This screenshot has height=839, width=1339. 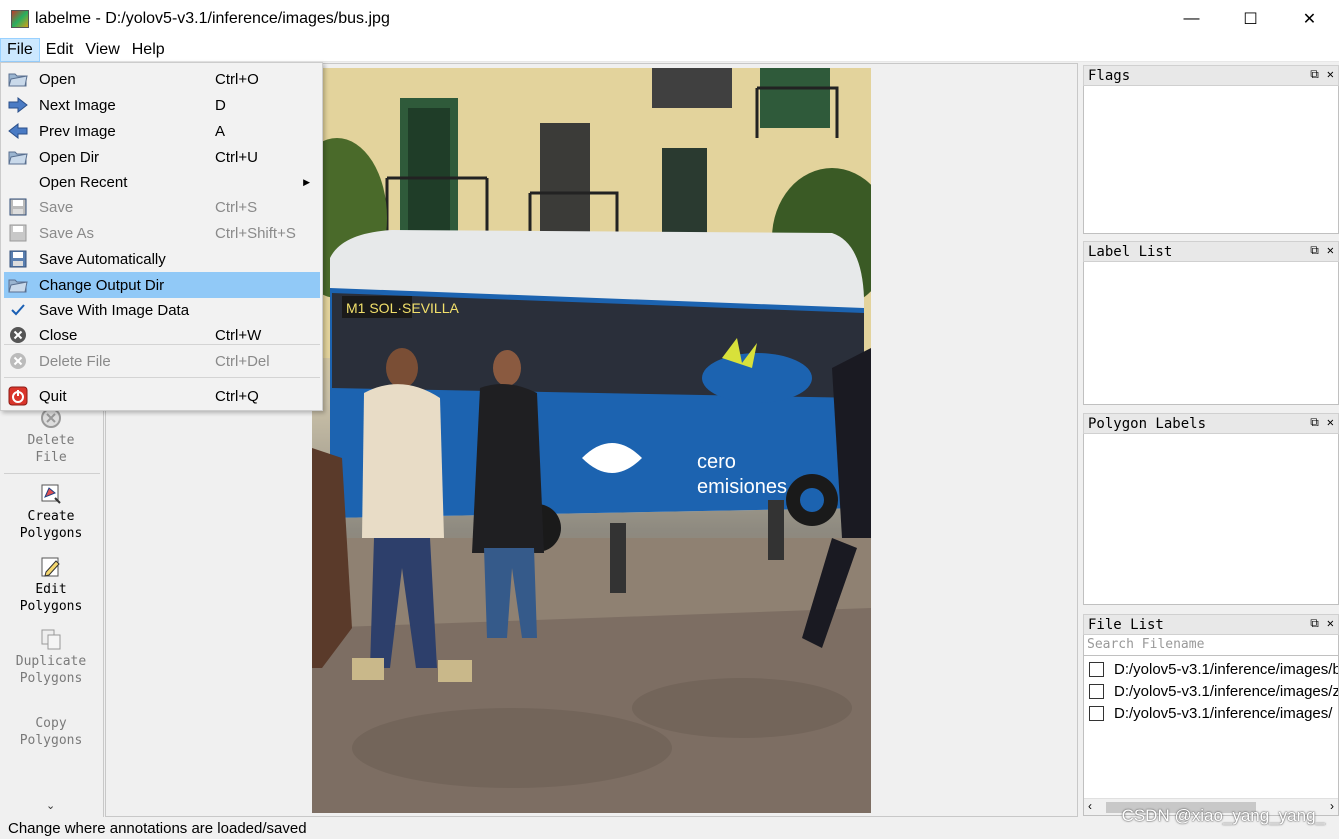 I want to click on file-menu-item-label: Save With Image Data, so click(x=114, y=310).